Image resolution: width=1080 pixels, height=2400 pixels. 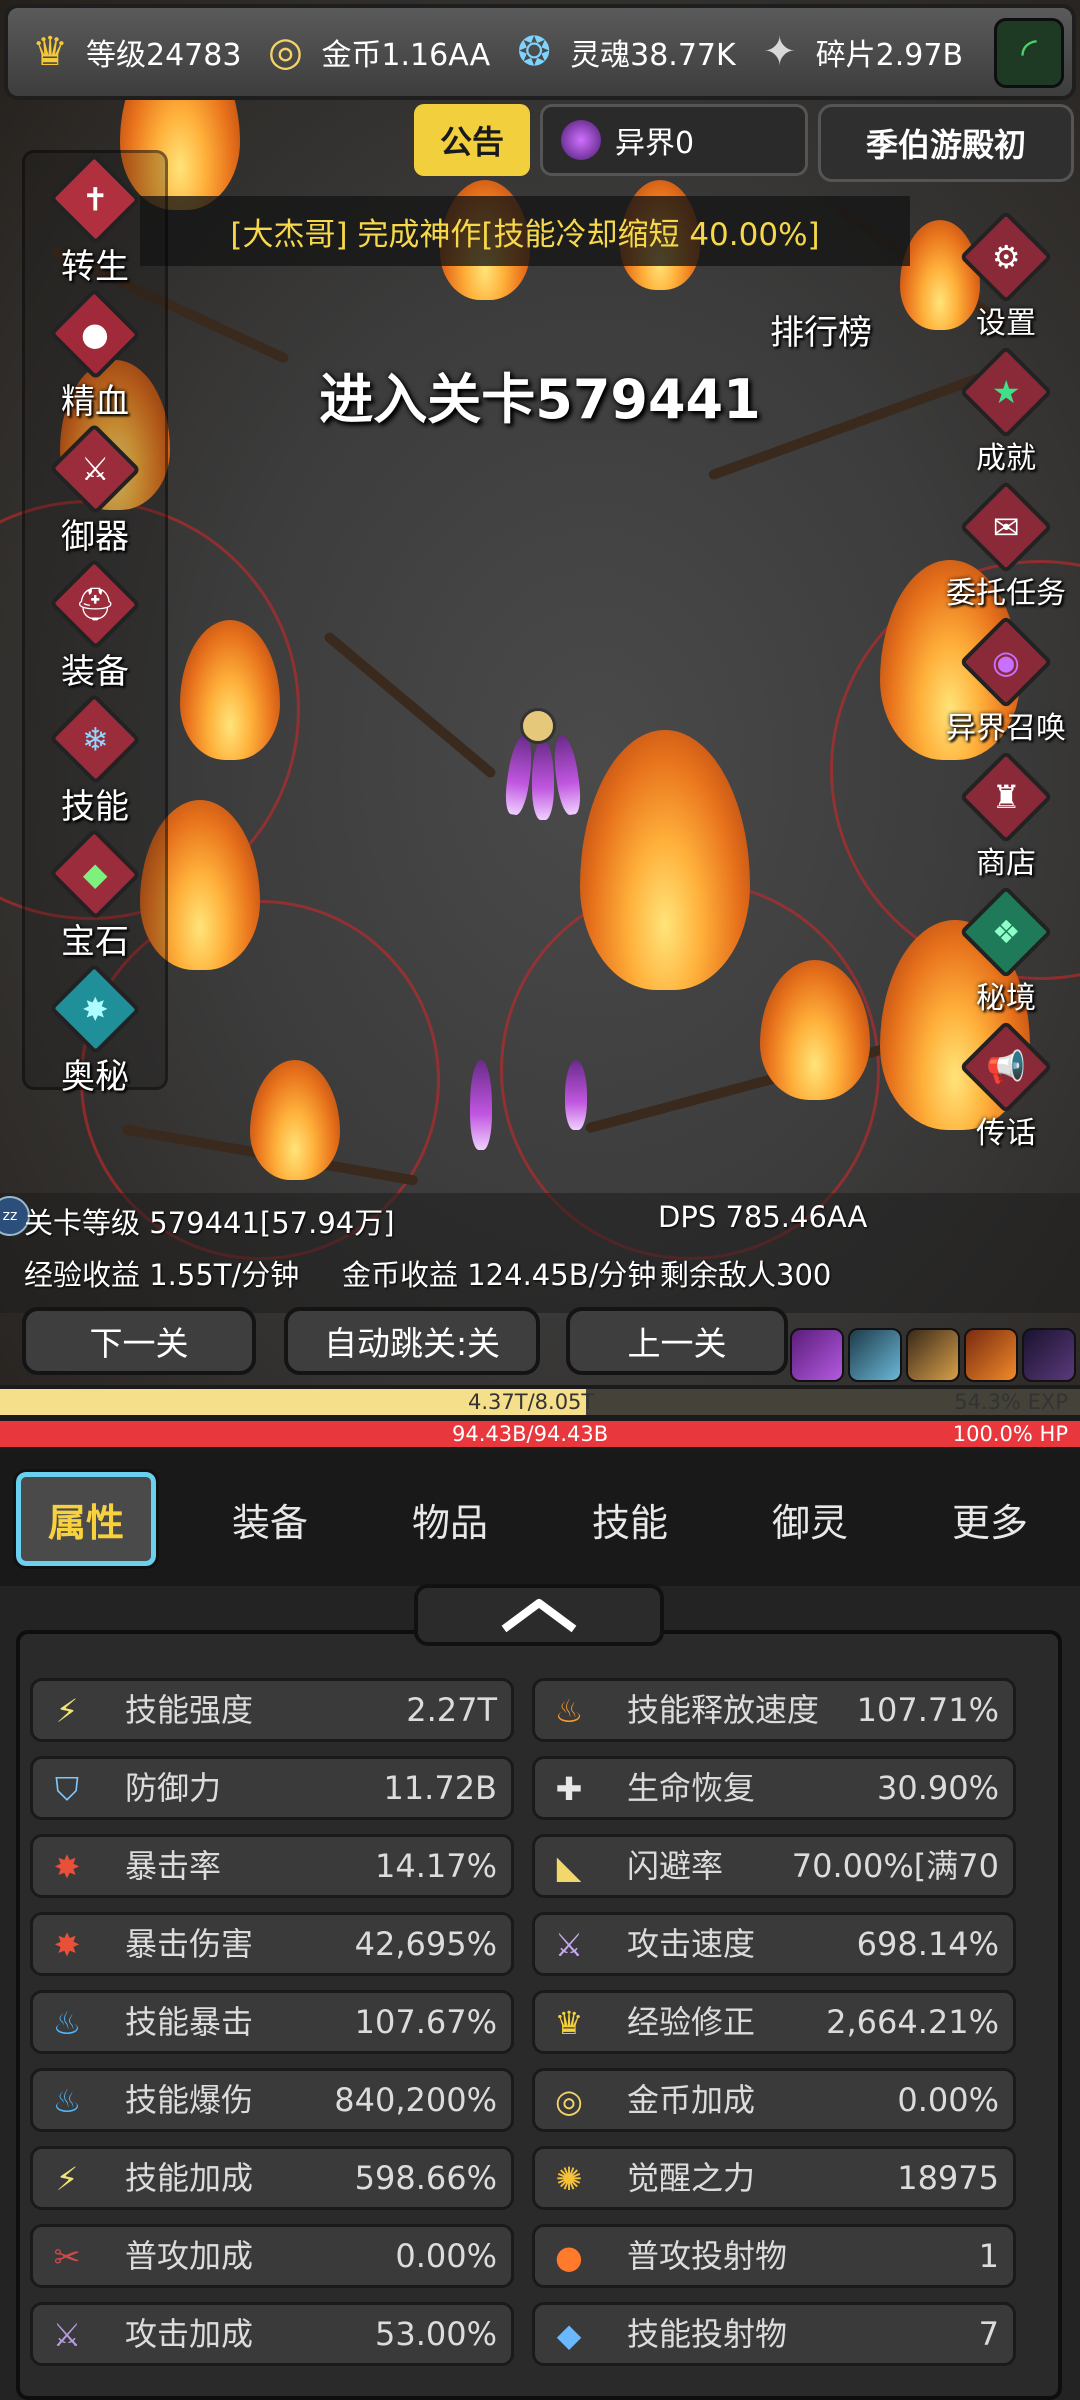 I want to click on notice-button: 公告, so click(x=472, y=140).